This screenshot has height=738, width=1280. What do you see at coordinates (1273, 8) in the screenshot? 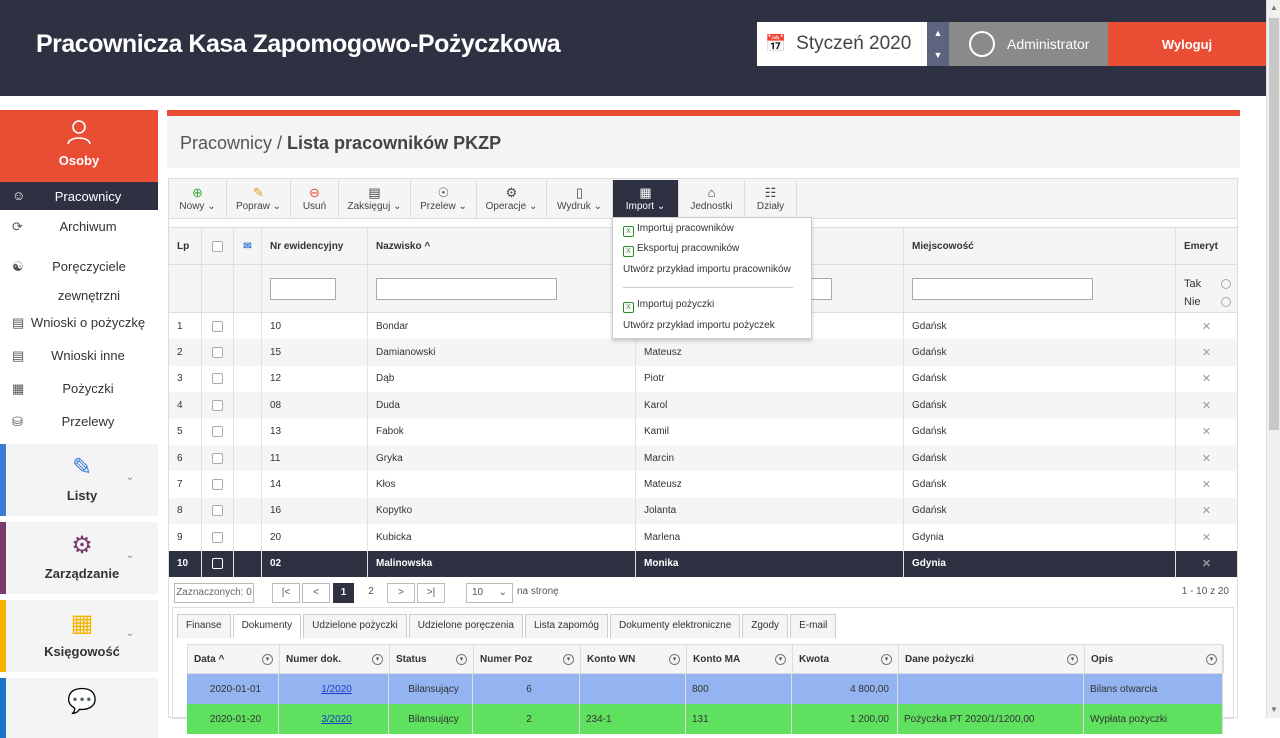
I see `scroll-up-icon: ▲` at bounding box center [1273, 8].